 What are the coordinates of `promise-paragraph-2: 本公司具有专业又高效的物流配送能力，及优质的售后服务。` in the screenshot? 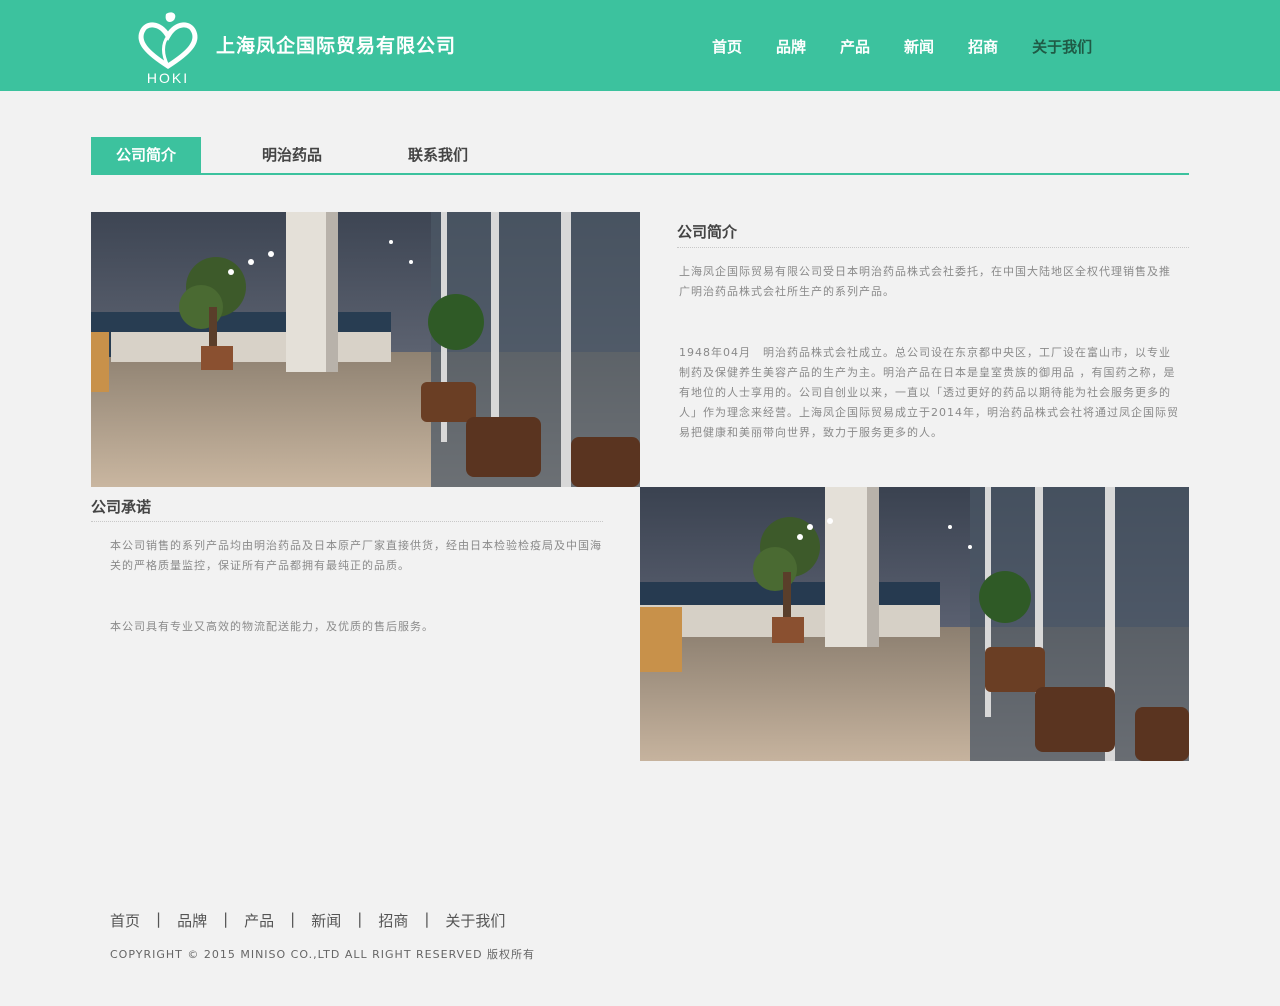 It's located at (272, 626).